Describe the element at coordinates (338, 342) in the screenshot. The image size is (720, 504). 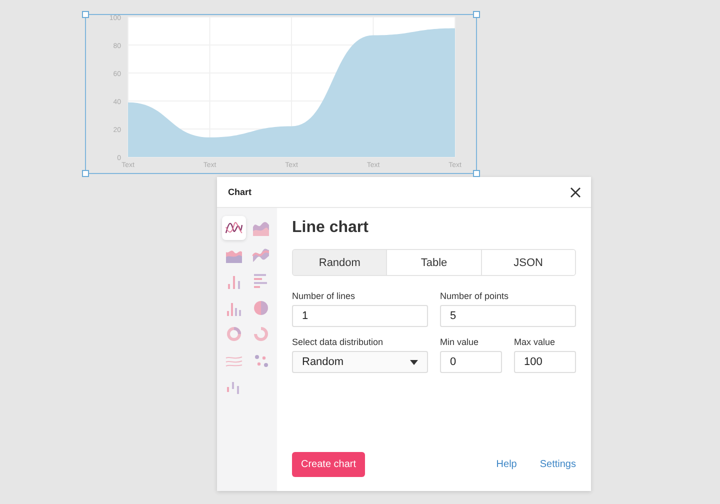
I see `field-label: Select data distribution` at that location.